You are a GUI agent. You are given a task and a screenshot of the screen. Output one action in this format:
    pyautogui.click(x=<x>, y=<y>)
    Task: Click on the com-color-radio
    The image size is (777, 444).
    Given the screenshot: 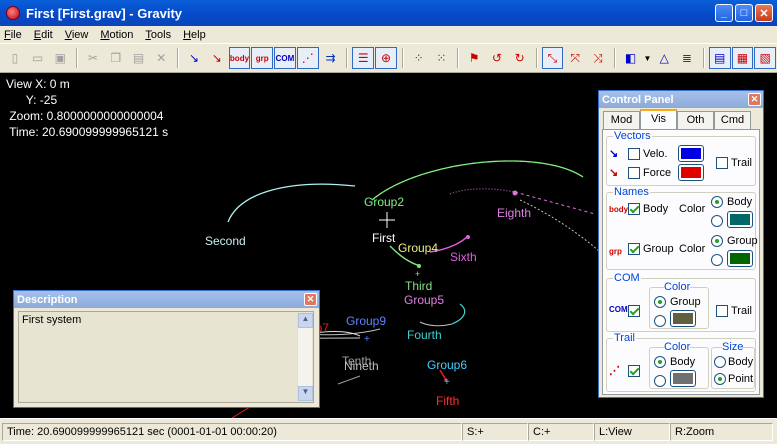 What is the action you would take?
    pyautogui.click(x=660, y=321)
    